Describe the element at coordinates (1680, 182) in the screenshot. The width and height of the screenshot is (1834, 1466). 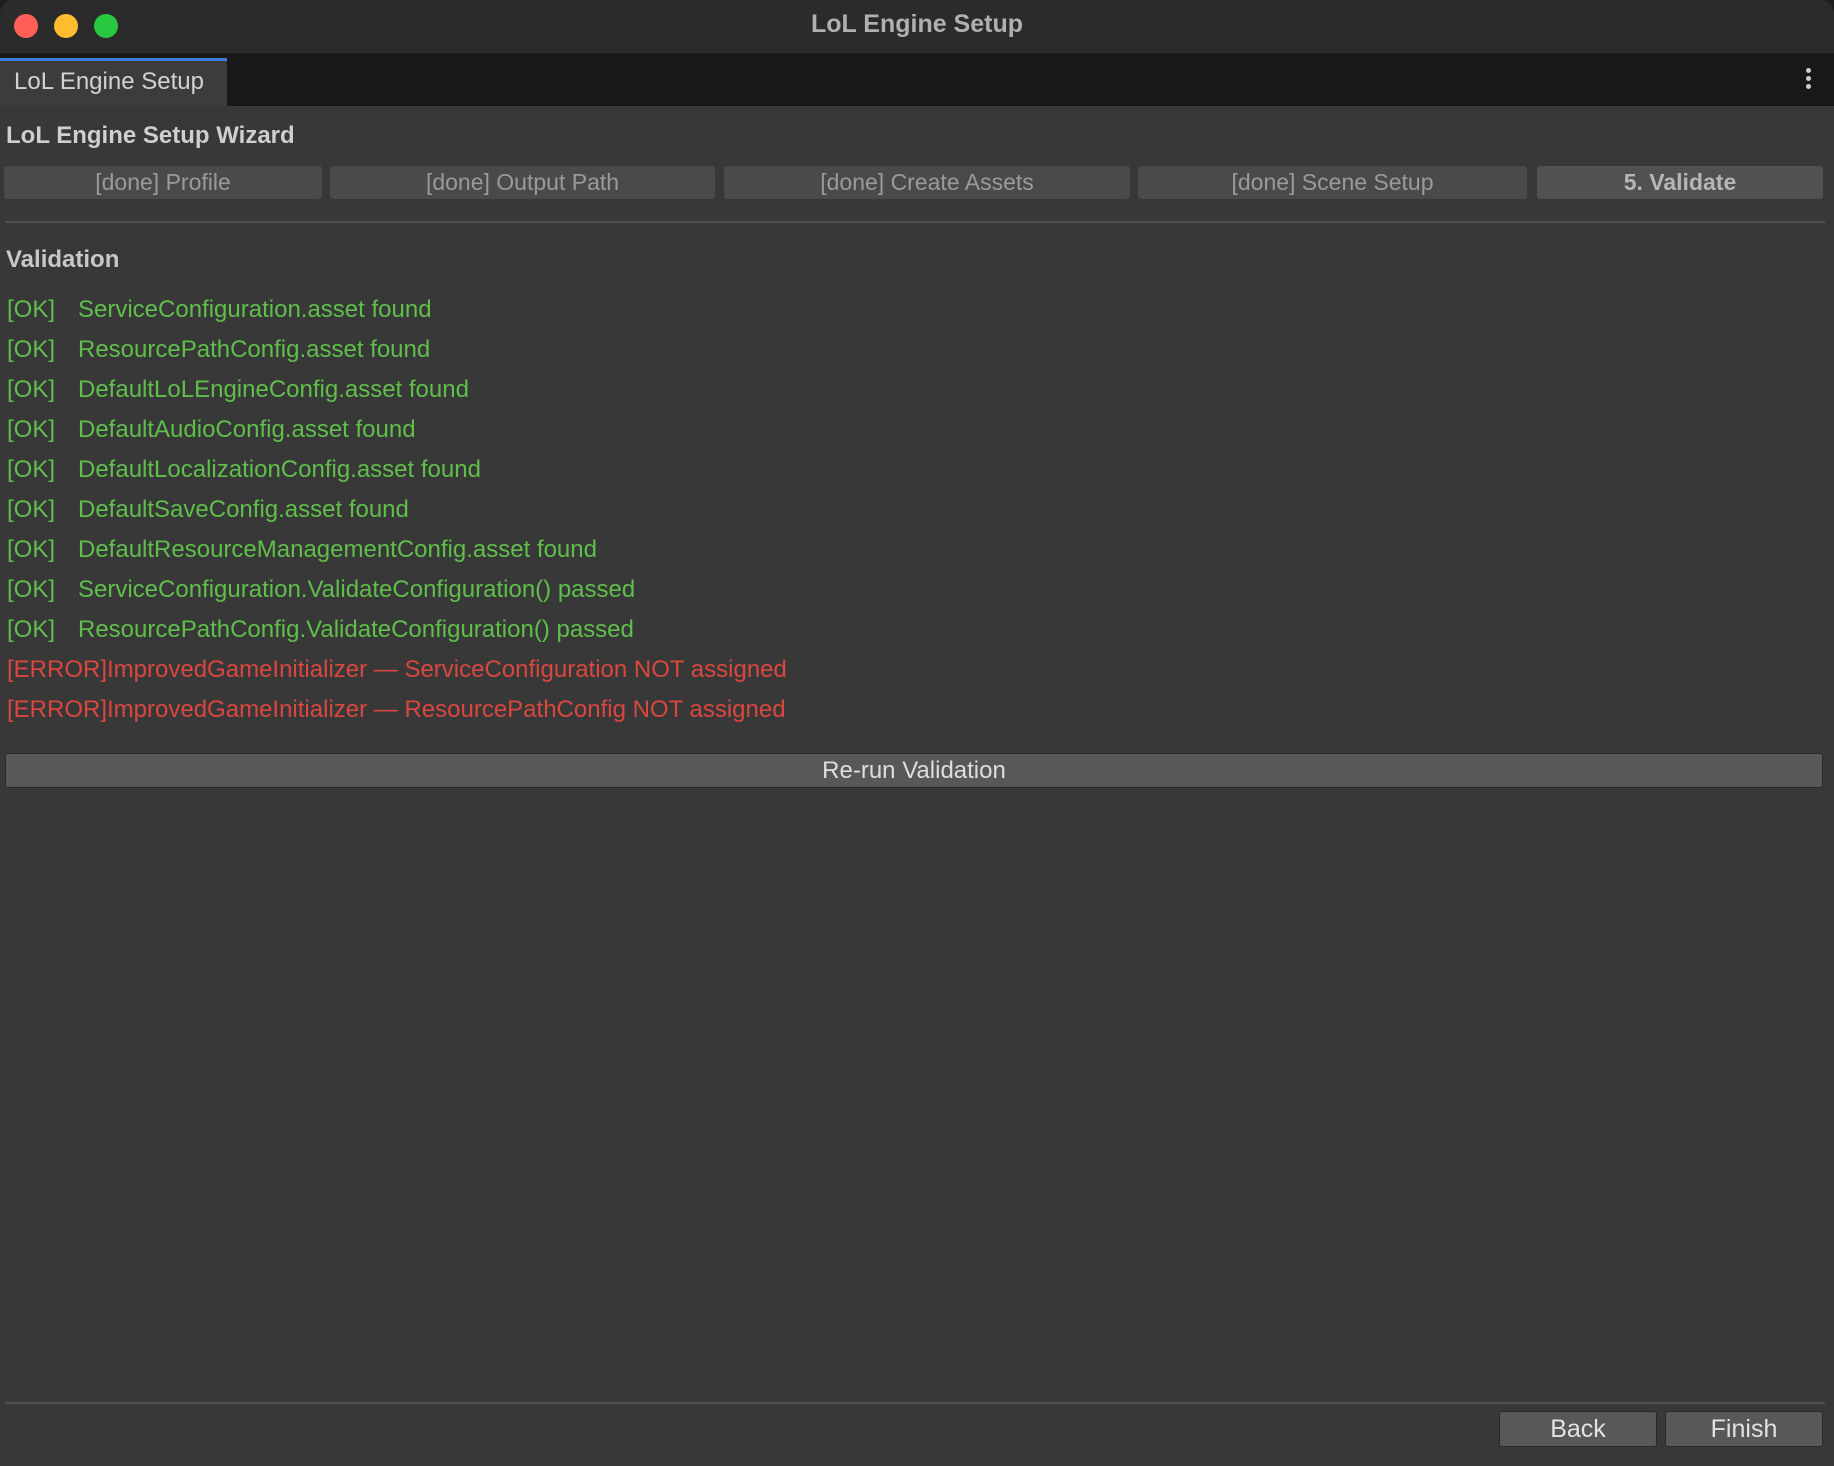
I see `step-validate-button: 5. Validate` at that location.